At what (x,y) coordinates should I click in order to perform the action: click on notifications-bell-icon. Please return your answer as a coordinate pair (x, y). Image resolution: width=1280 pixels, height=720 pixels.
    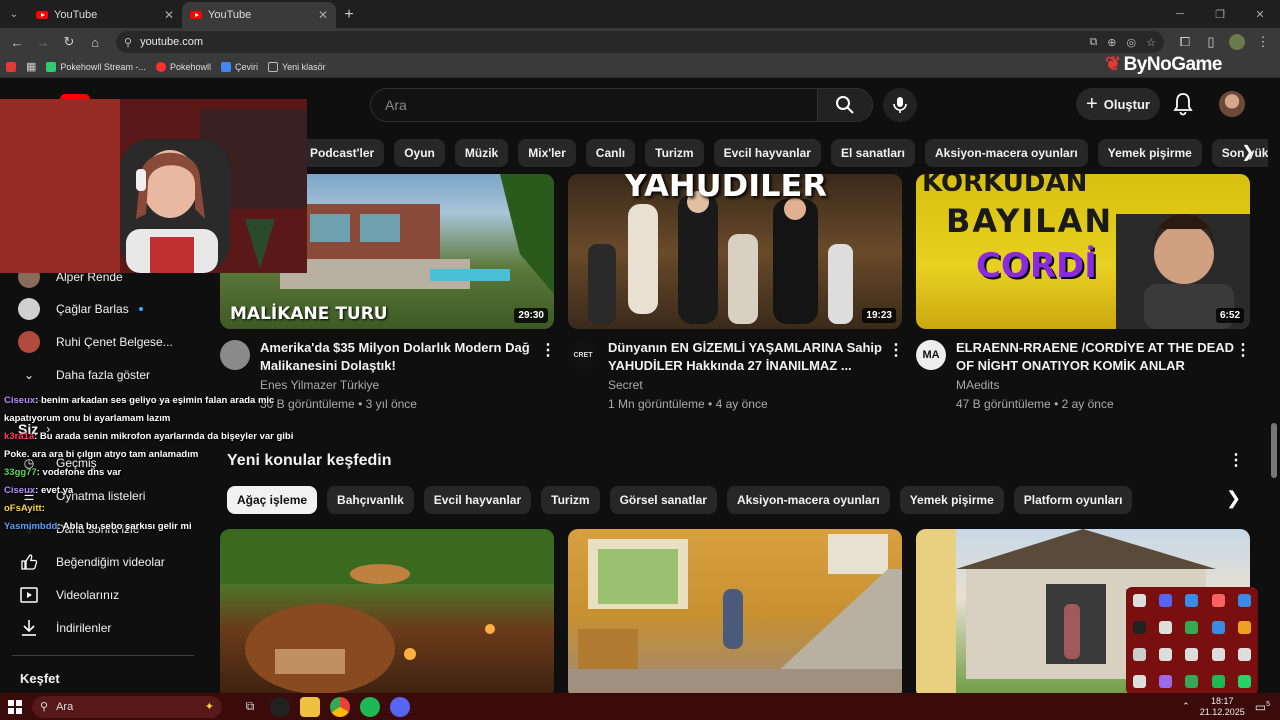
    Looking at the image, I should click on (1183, 104).